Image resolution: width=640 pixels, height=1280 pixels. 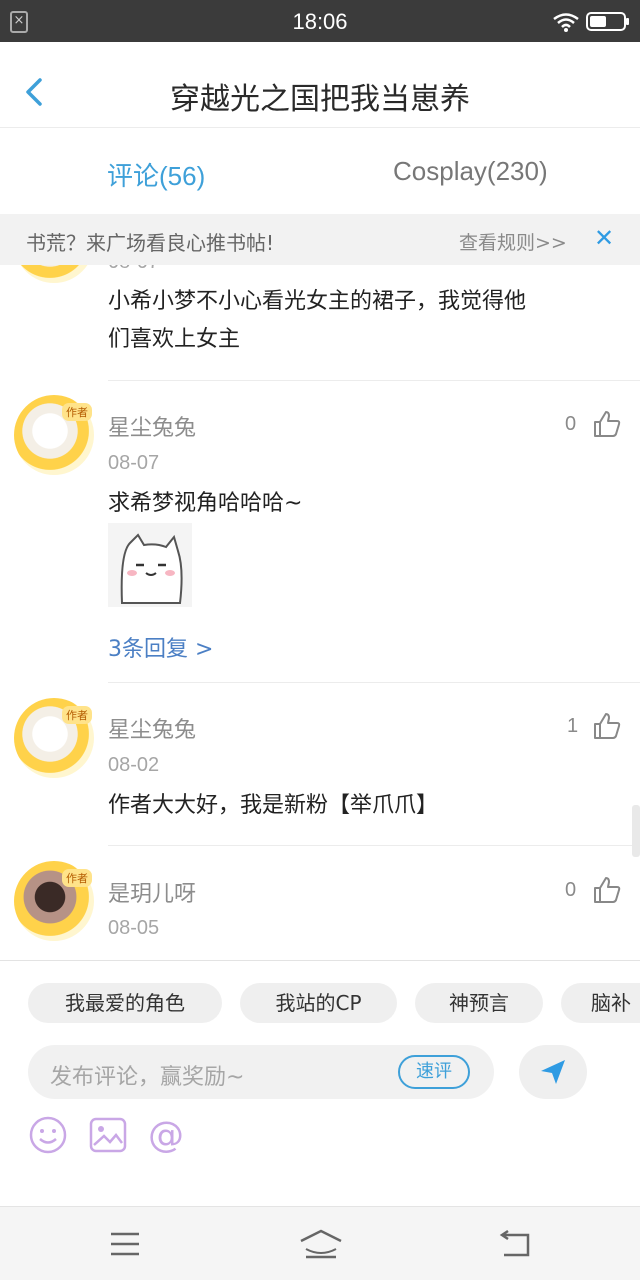 What do you see at coordinates (636, 831) in the screenshot?
I see `scrollbar` at bounding box center [636, 831].